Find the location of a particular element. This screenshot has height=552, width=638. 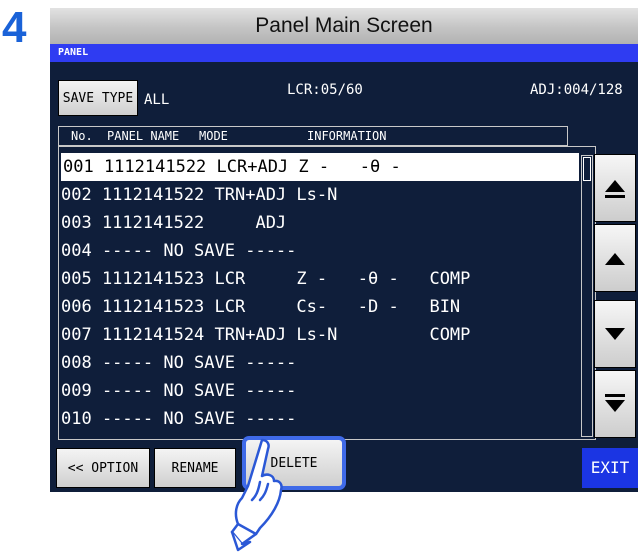

scroll-bottom-button is located at coordinates (615, 404).